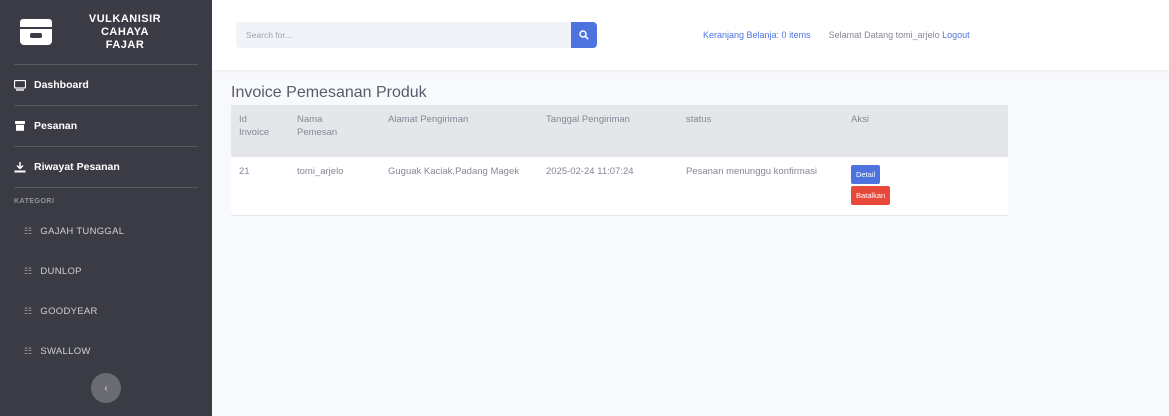 The height and width of the screenshot is (416, 1169). What do you see at coordinates (925, 131) in the screenshot?
I see `column-header-aksi: Aksi` at bounding box center [925, 131].